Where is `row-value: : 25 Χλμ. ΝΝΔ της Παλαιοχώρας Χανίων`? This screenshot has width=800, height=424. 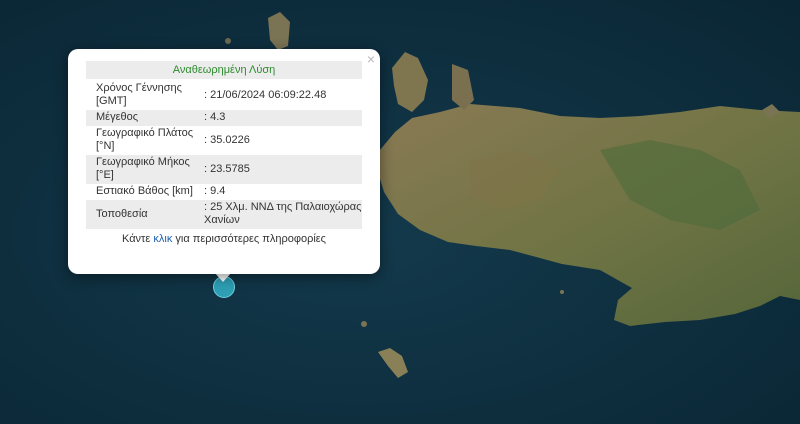
row-value: : 25 Χλμ. ΝΝΔ της Παλαιοχώρας Χανίων is located at coordinates (283, 213).